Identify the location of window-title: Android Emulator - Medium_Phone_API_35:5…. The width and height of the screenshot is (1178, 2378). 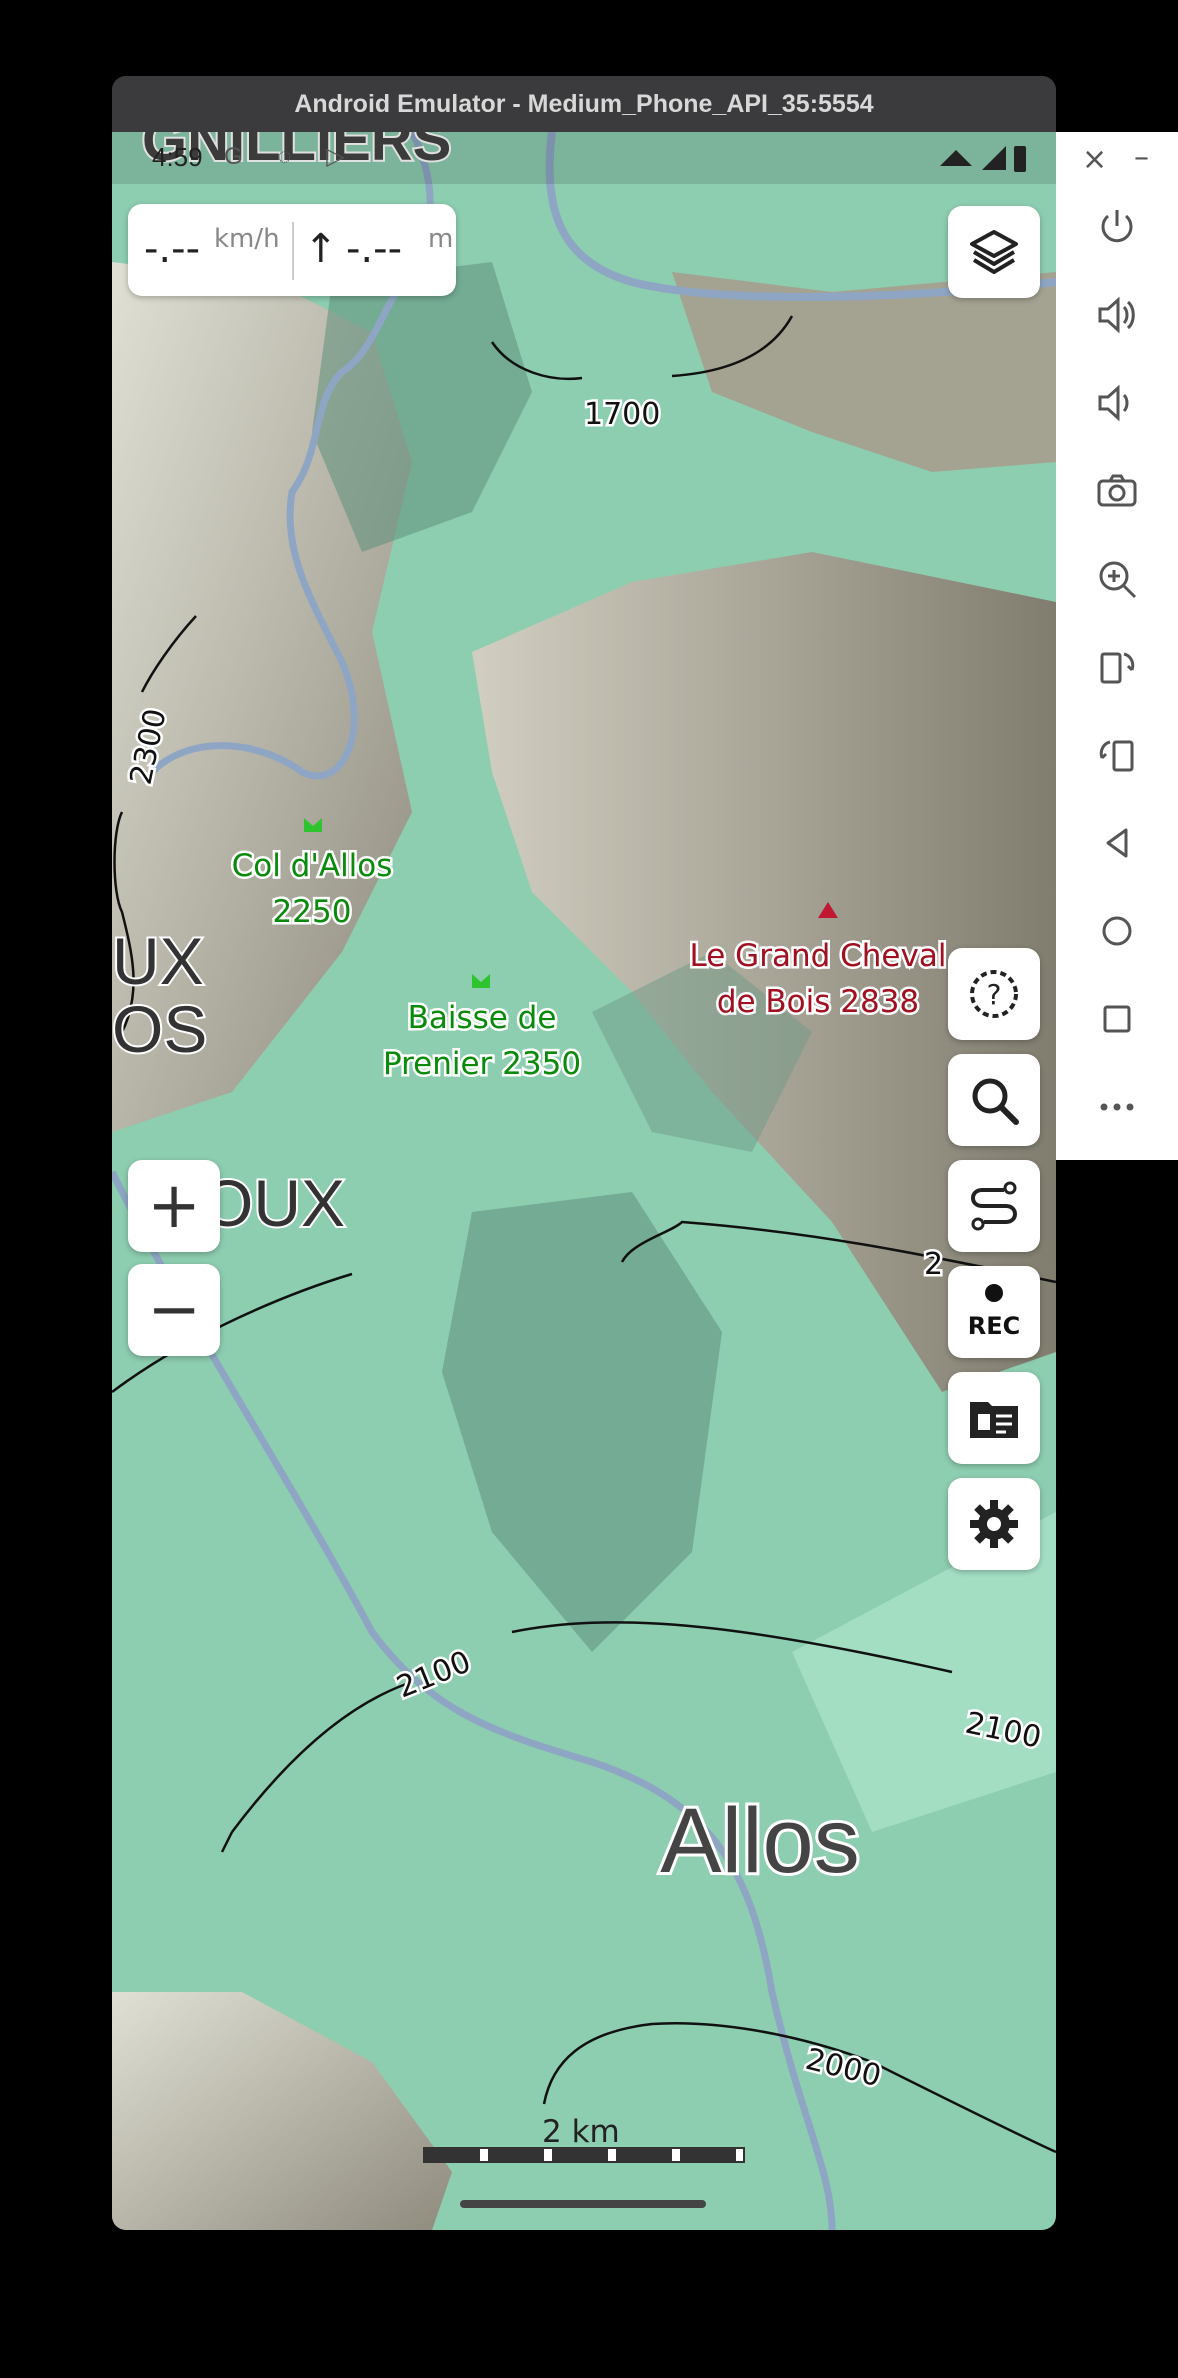
(584, 104).